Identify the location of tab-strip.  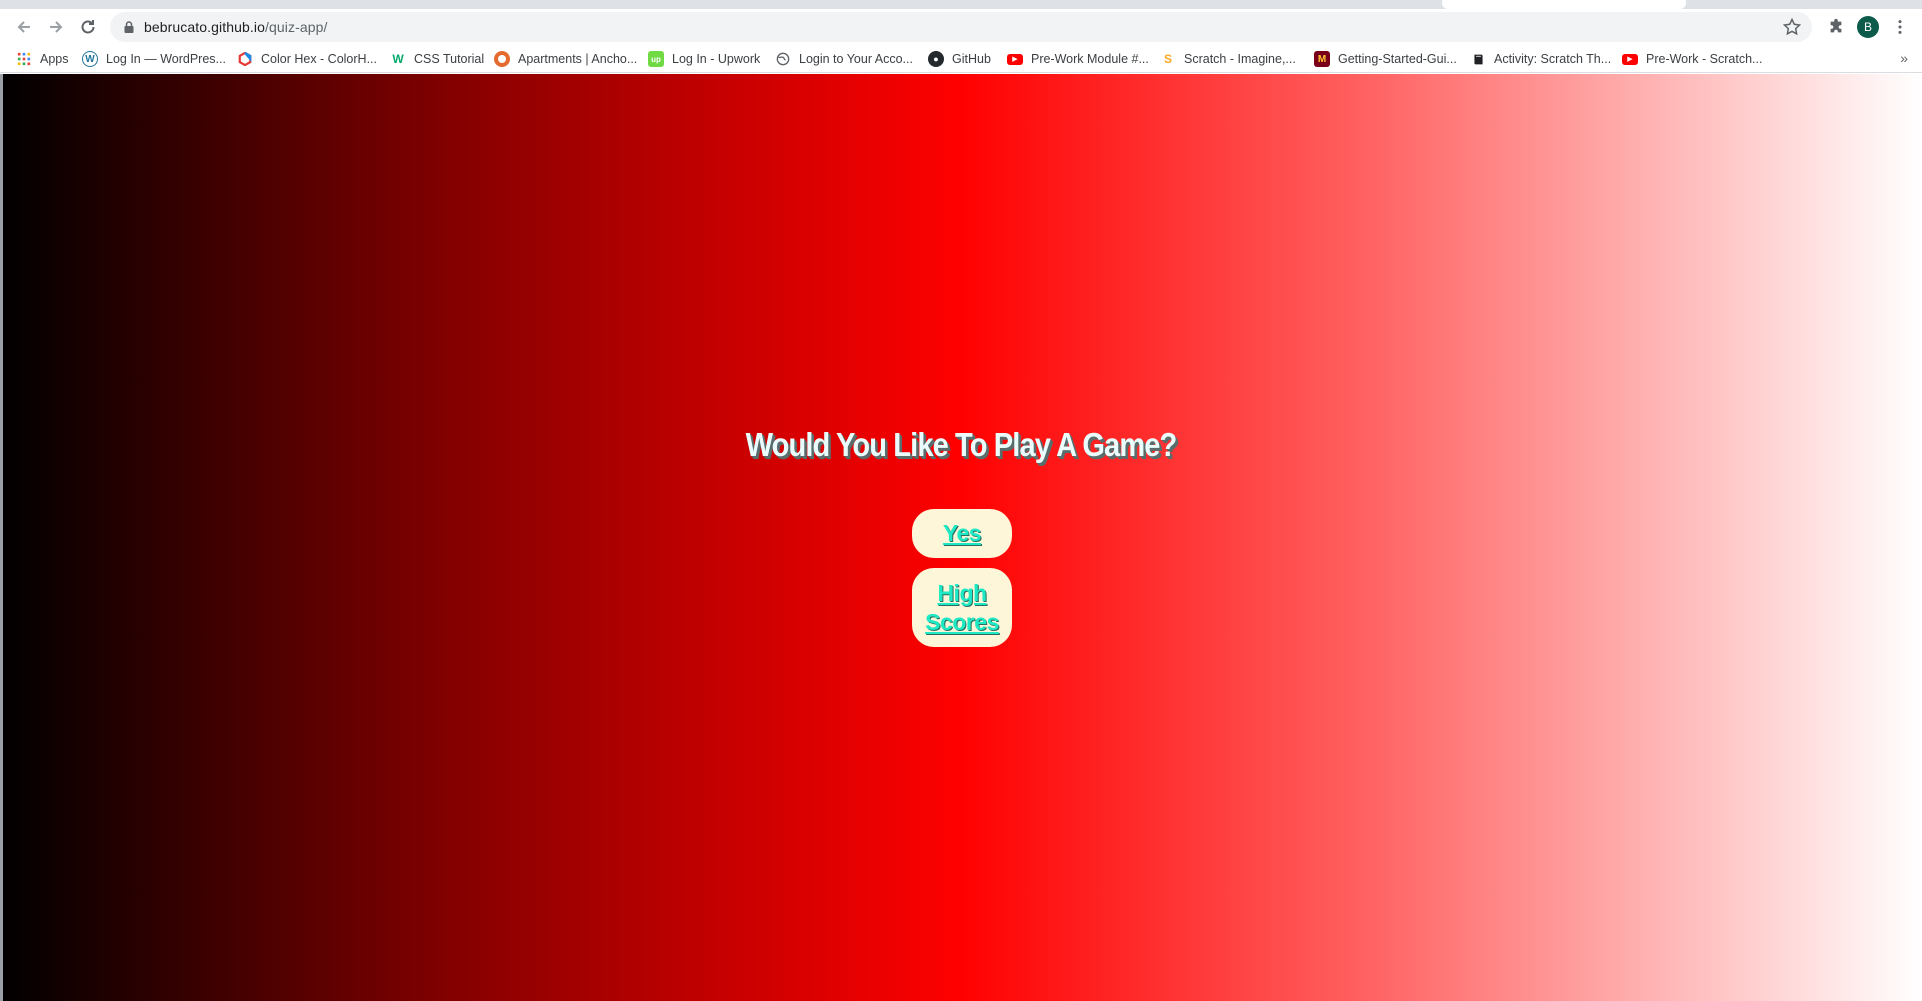
(961, 4).